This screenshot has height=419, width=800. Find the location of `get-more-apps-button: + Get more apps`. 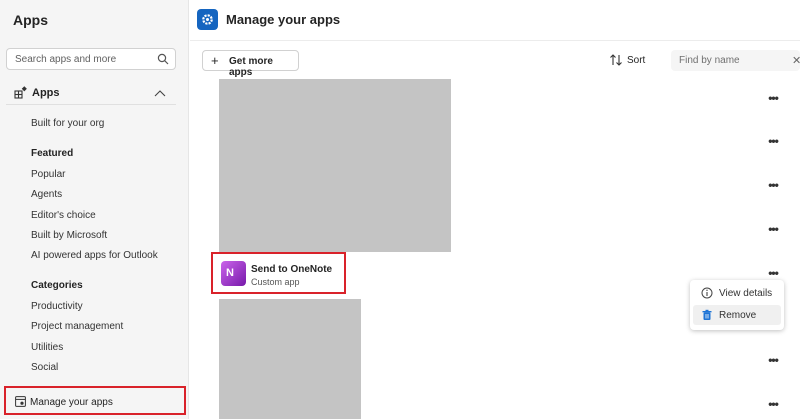

get-more-apps-button: + Get more apps is located at coordinates (250, 64).